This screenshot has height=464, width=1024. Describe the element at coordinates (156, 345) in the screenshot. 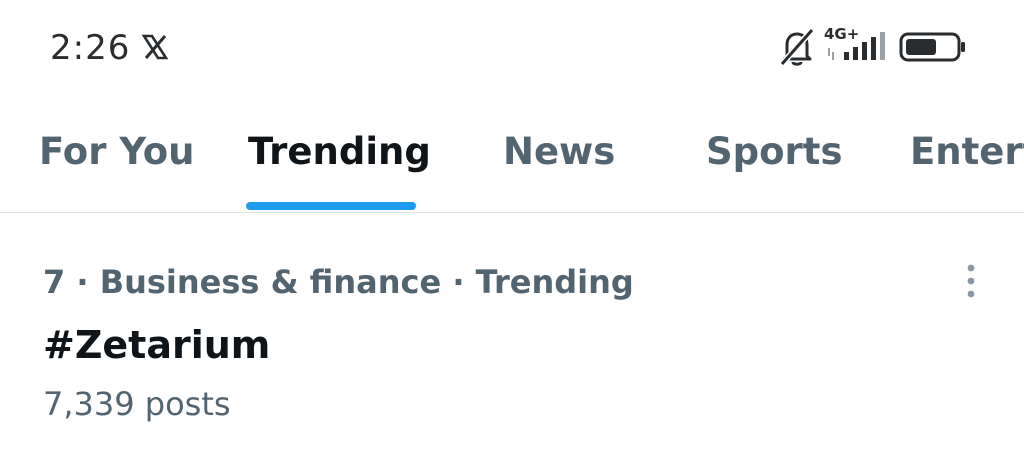

I see `trend-hashtag: #Zetarium` at that location.